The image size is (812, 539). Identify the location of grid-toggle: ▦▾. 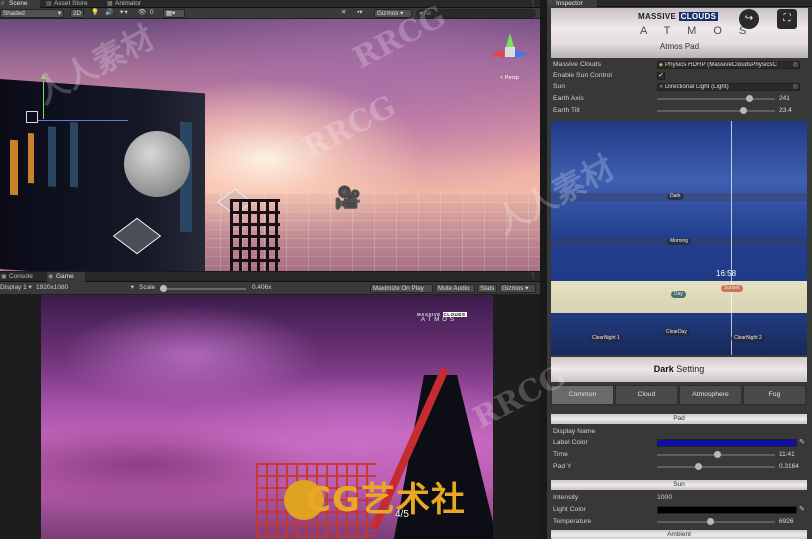
(174, 13).